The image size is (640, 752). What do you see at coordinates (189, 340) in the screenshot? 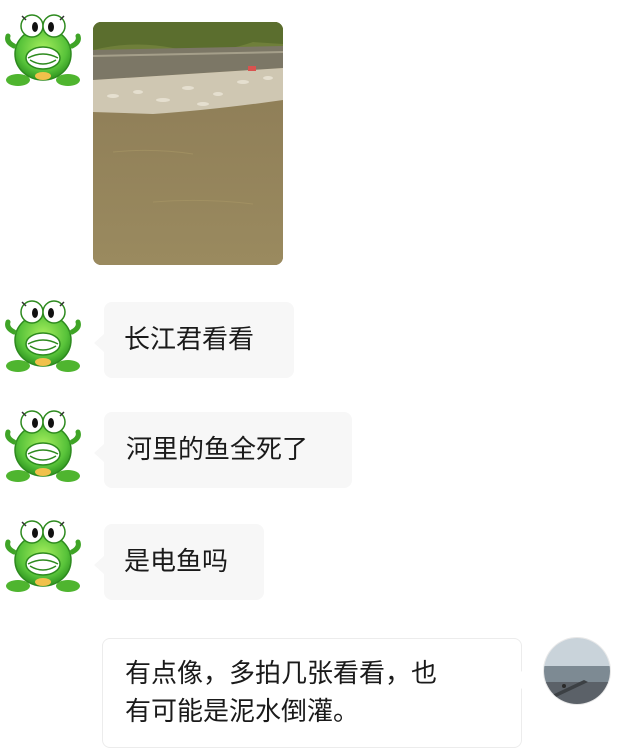
I see `message-text: 长江君看看` at bounding box center [189, 340].